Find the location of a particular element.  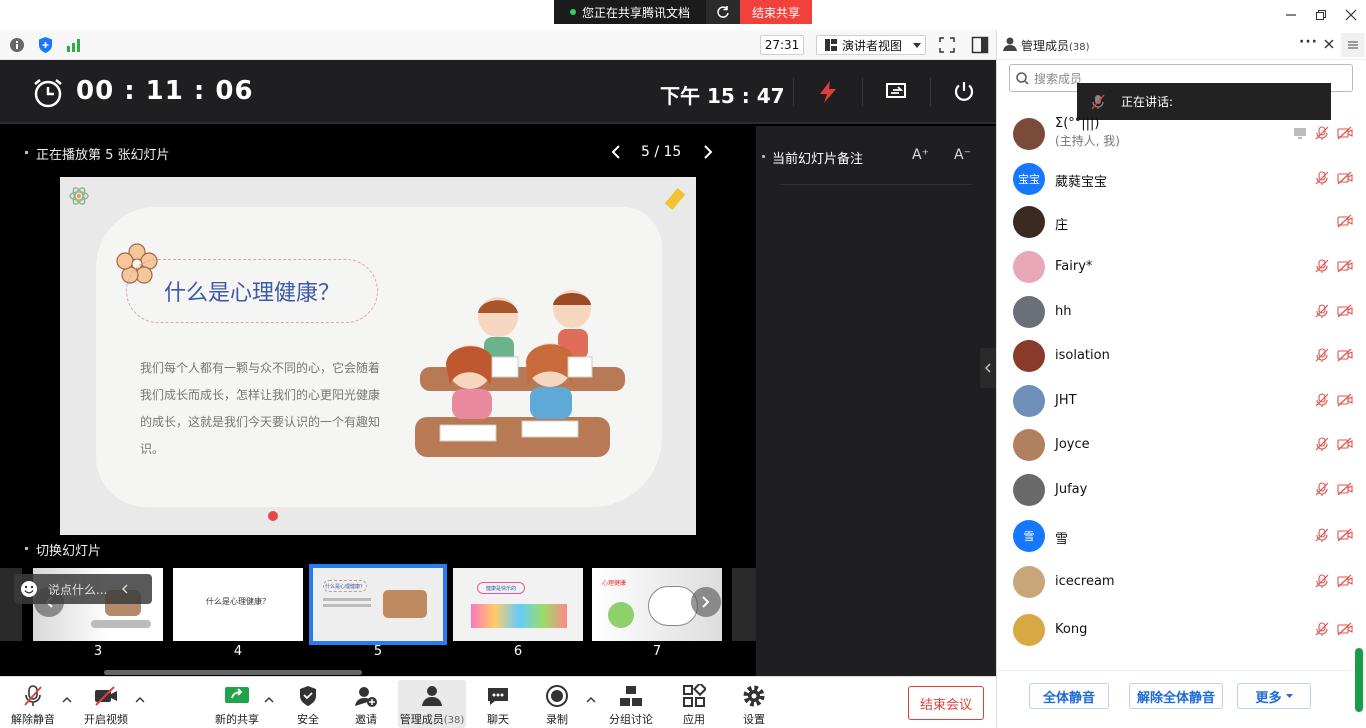

minimize-button is located at coordinates (1291, 15).